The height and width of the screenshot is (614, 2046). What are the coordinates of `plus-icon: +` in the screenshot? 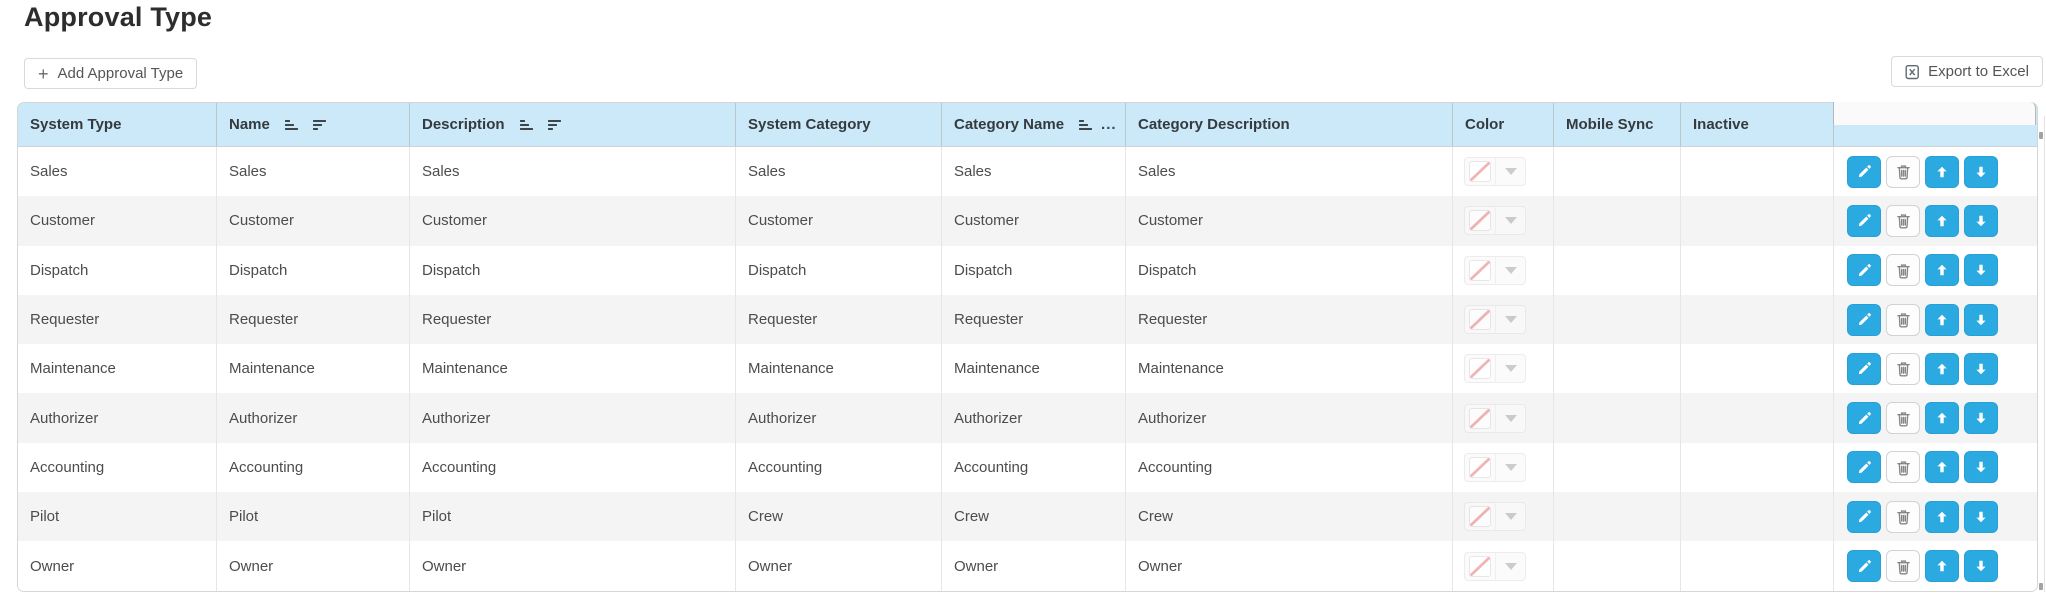 It's located at (43, 73).